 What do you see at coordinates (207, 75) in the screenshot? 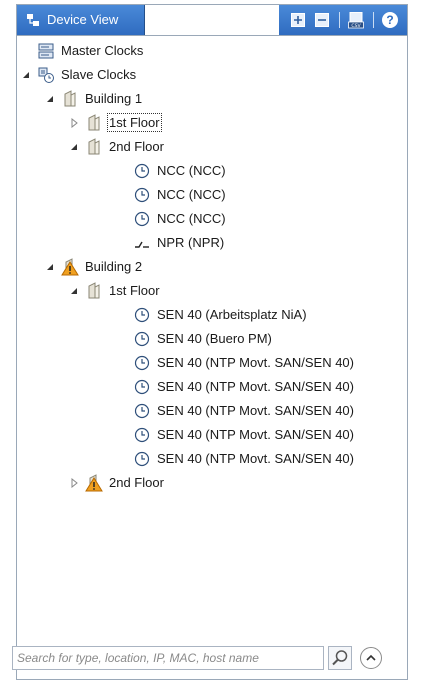
I see `tree-node-slave-clocks: Slave Clocks` at bounding box center [207, 75].